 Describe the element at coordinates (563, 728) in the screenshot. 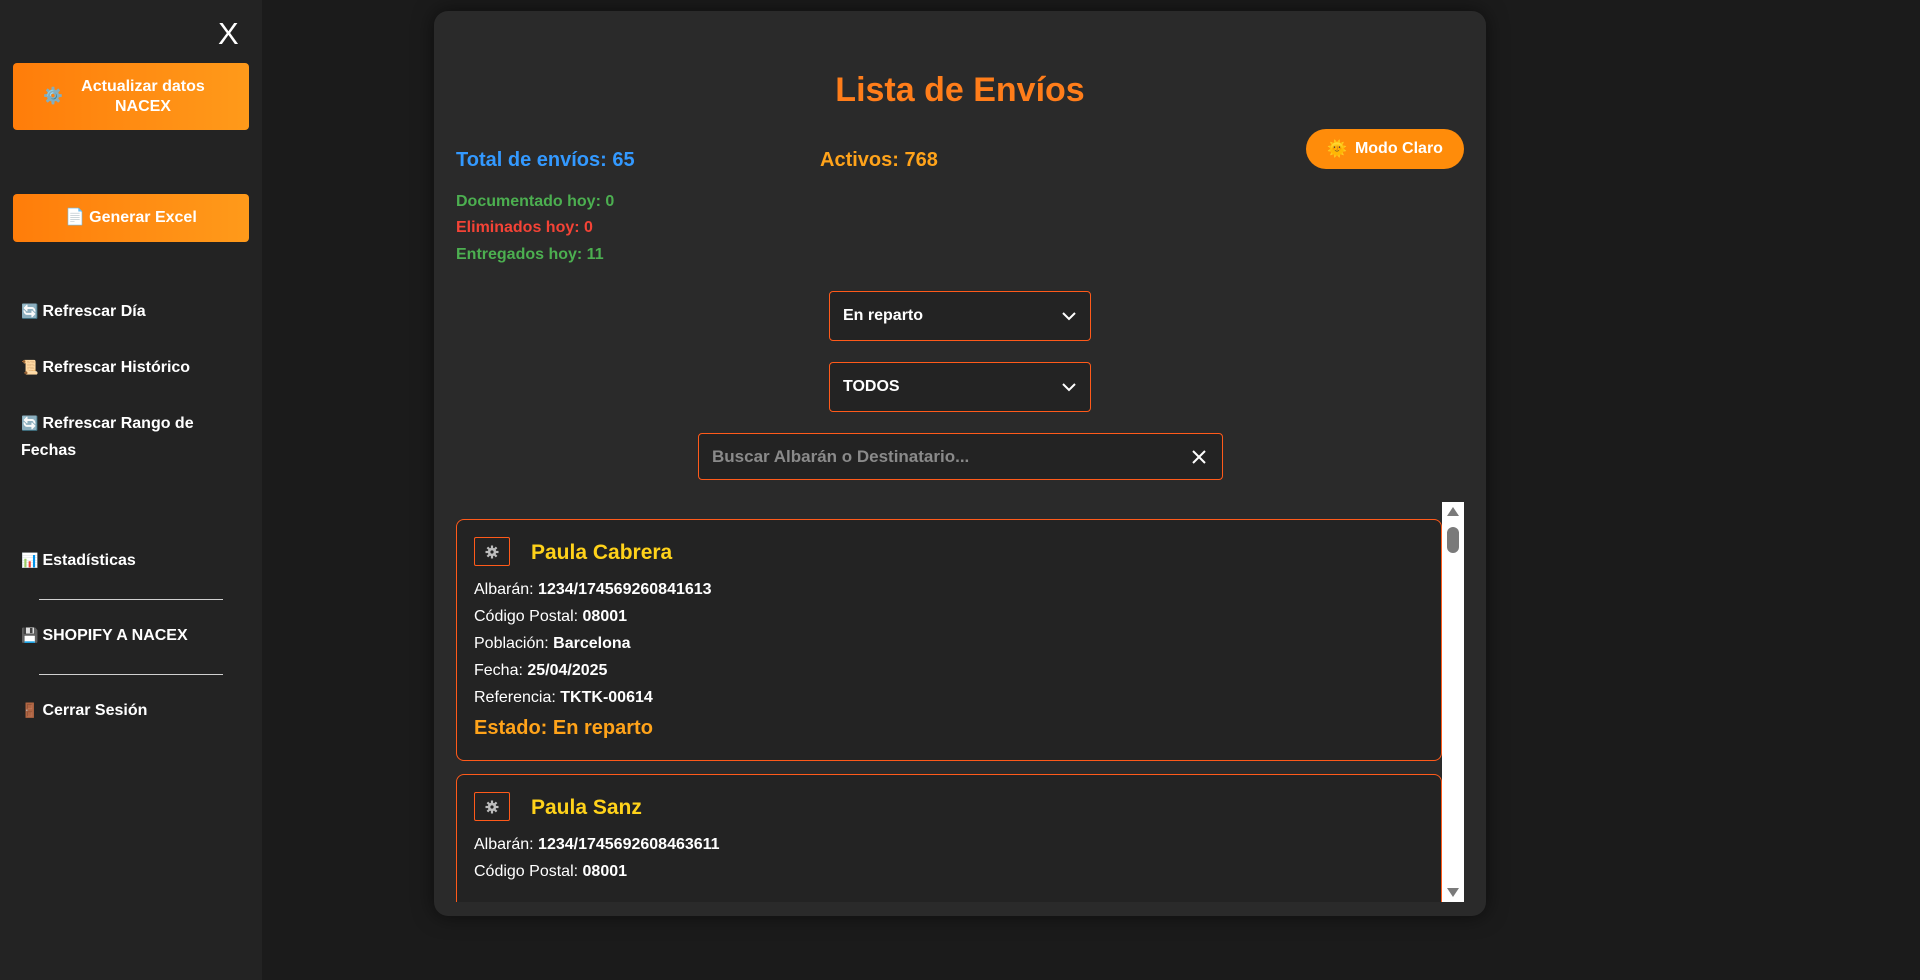

I see `status-badge: Estado: En reparto` at that location.